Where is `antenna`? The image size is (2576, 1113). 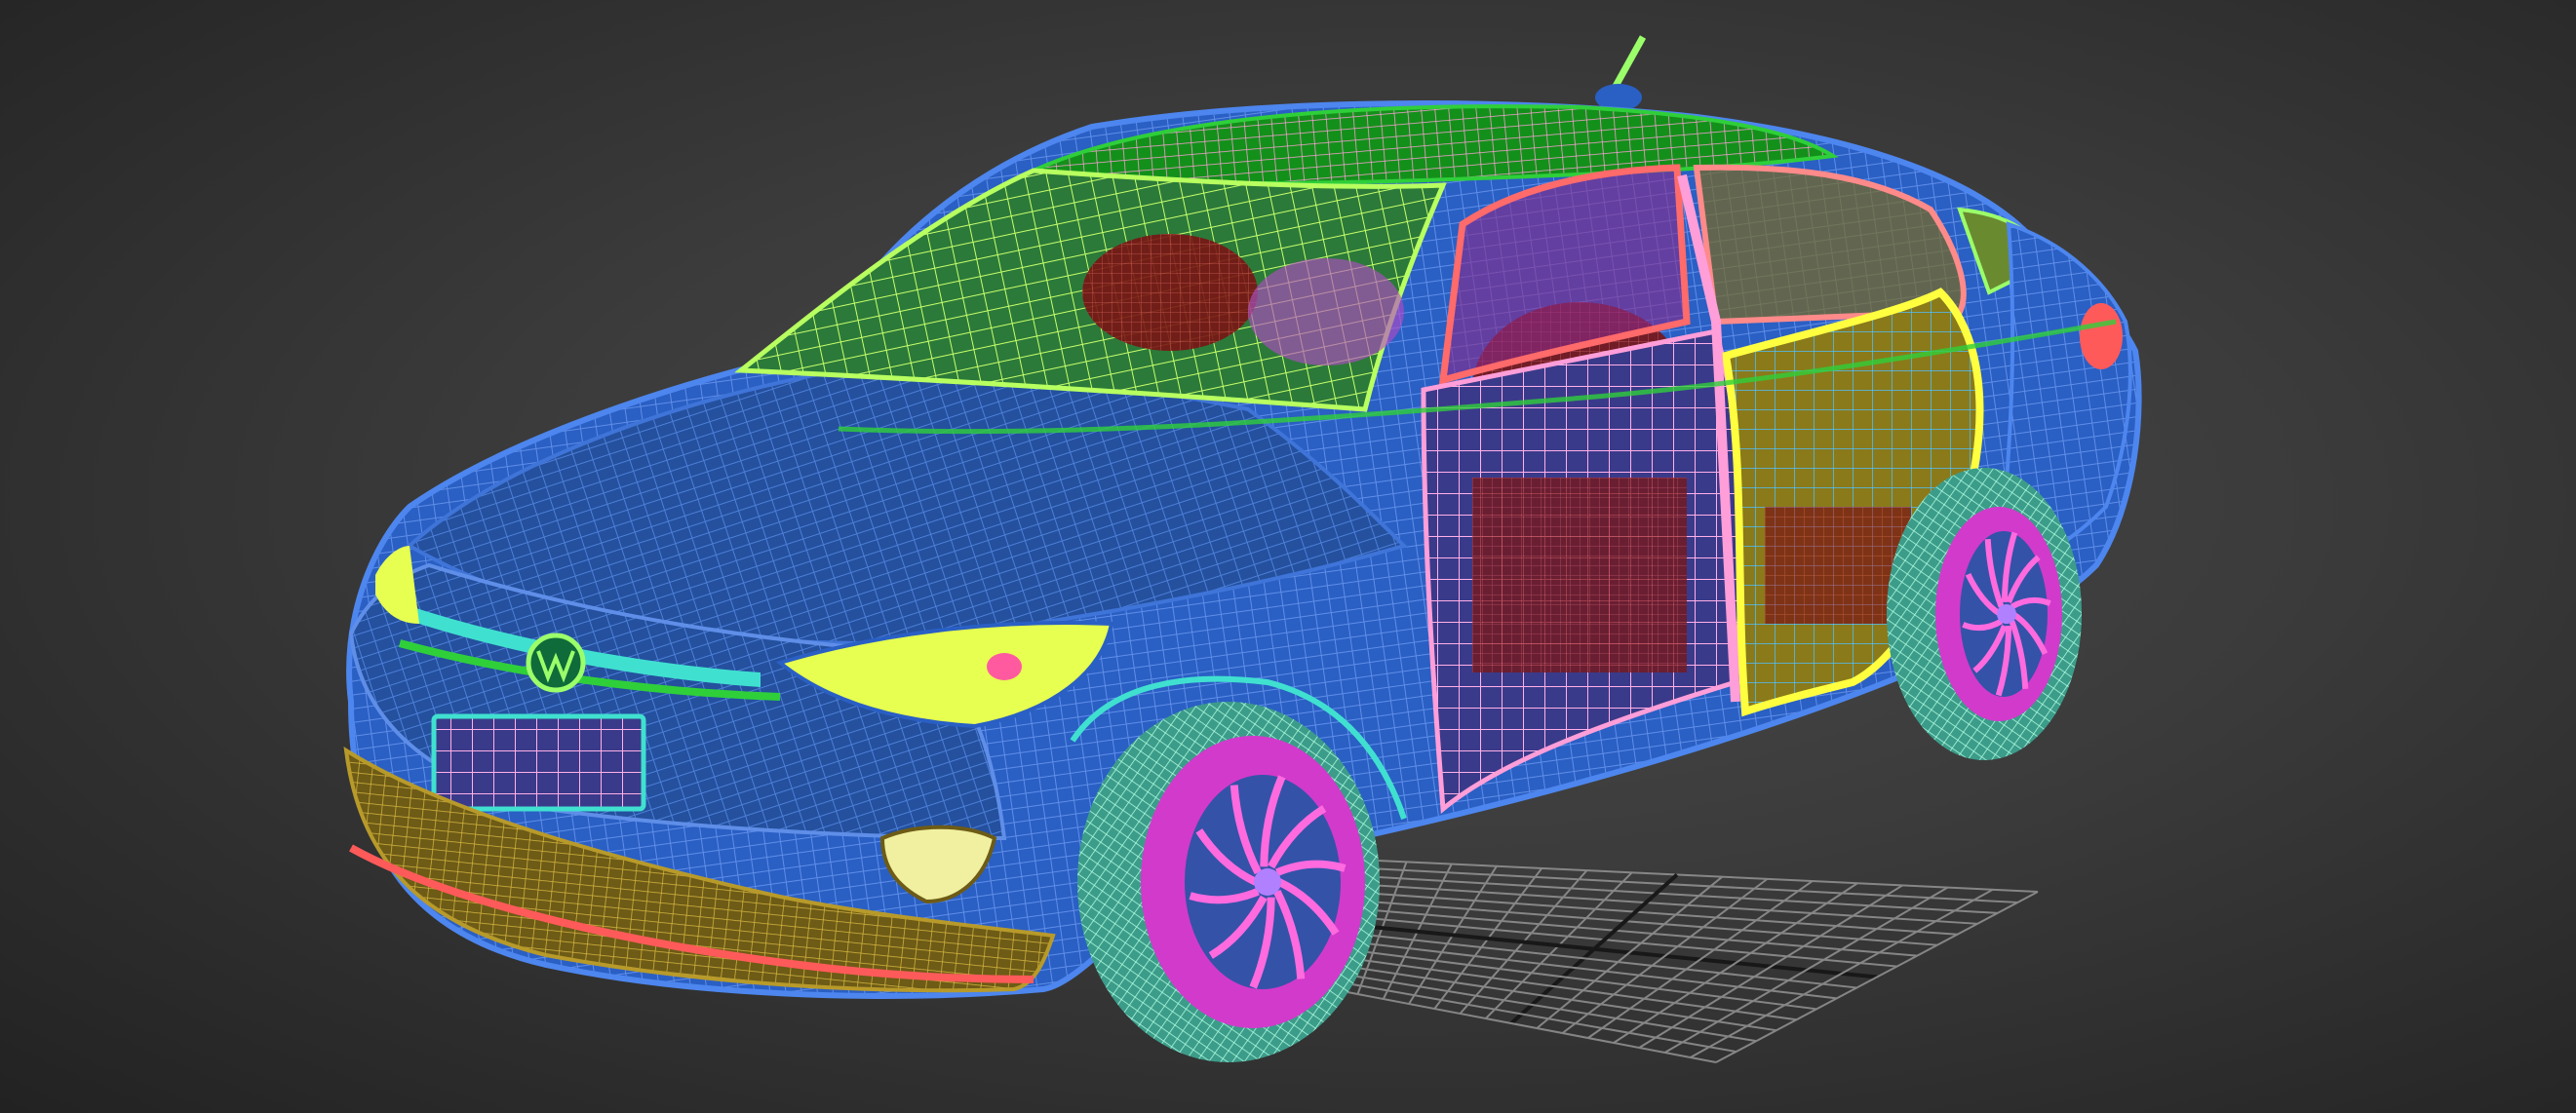 antenna is located at coordinates (1621, 73).